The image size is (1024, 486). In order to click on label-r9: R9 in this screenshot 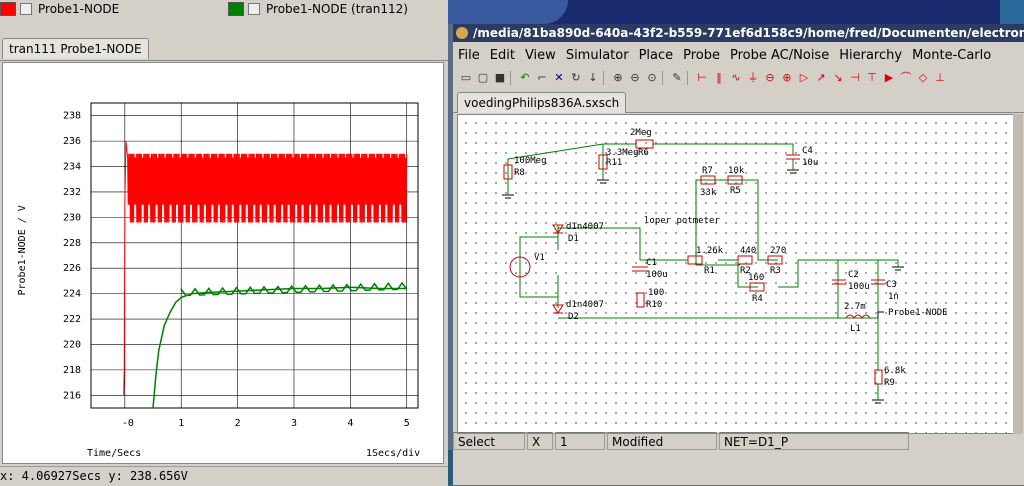, I will do `click(889, 383)`.